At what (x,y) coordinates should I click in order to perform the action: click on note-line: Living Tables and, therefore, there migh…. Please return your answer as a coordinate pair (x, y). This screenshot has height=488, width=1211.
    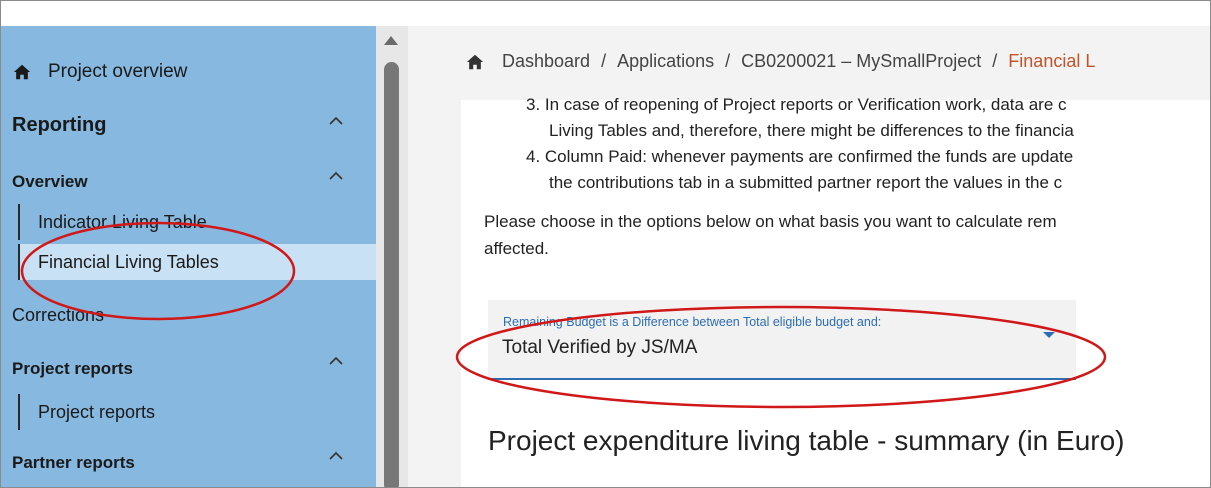
    Looking at the image, I should click on (811, 130).